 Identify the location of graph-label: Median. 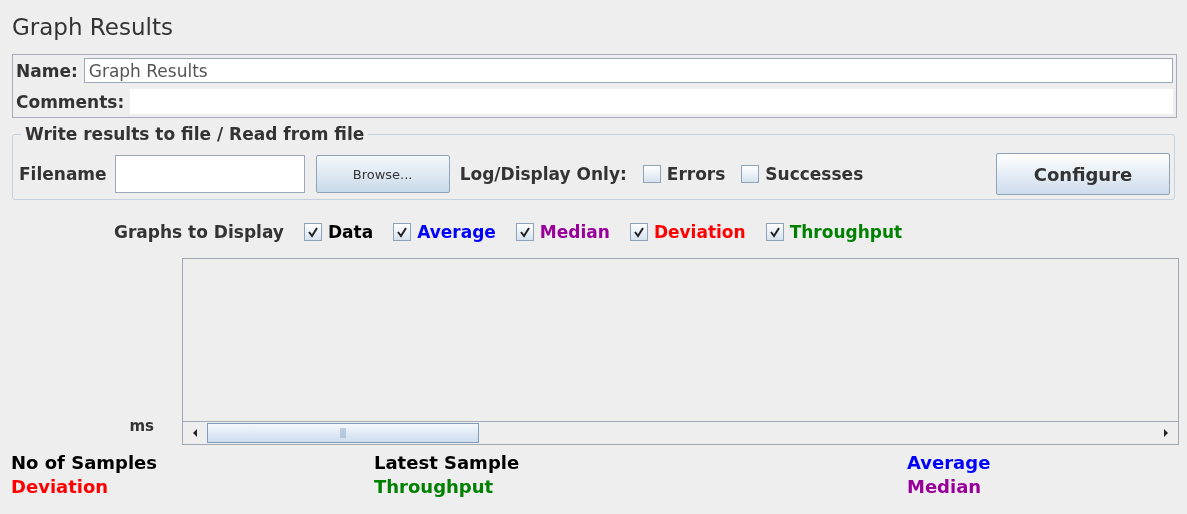
(574, 232).